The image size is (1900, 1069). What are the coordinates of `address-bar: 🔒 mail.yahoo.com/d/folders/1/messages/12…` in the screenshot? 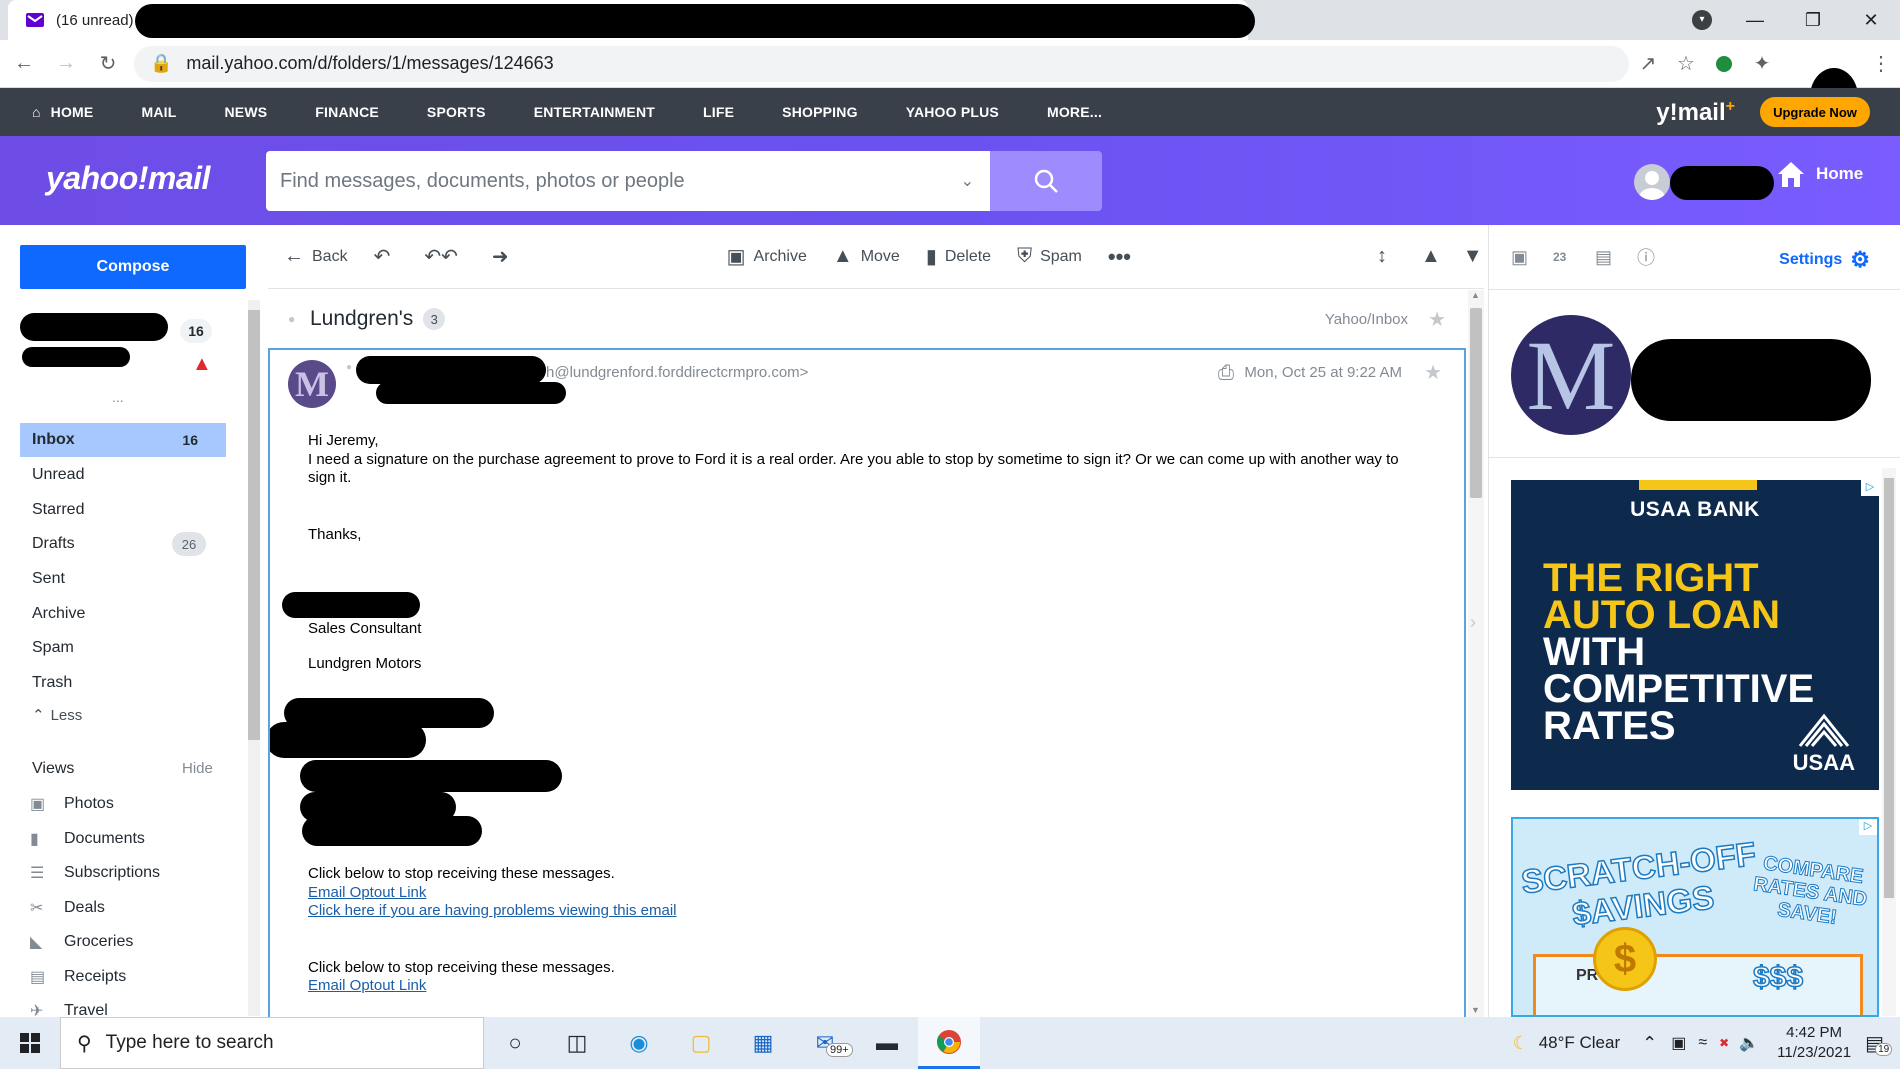 It's located at (881, 63).